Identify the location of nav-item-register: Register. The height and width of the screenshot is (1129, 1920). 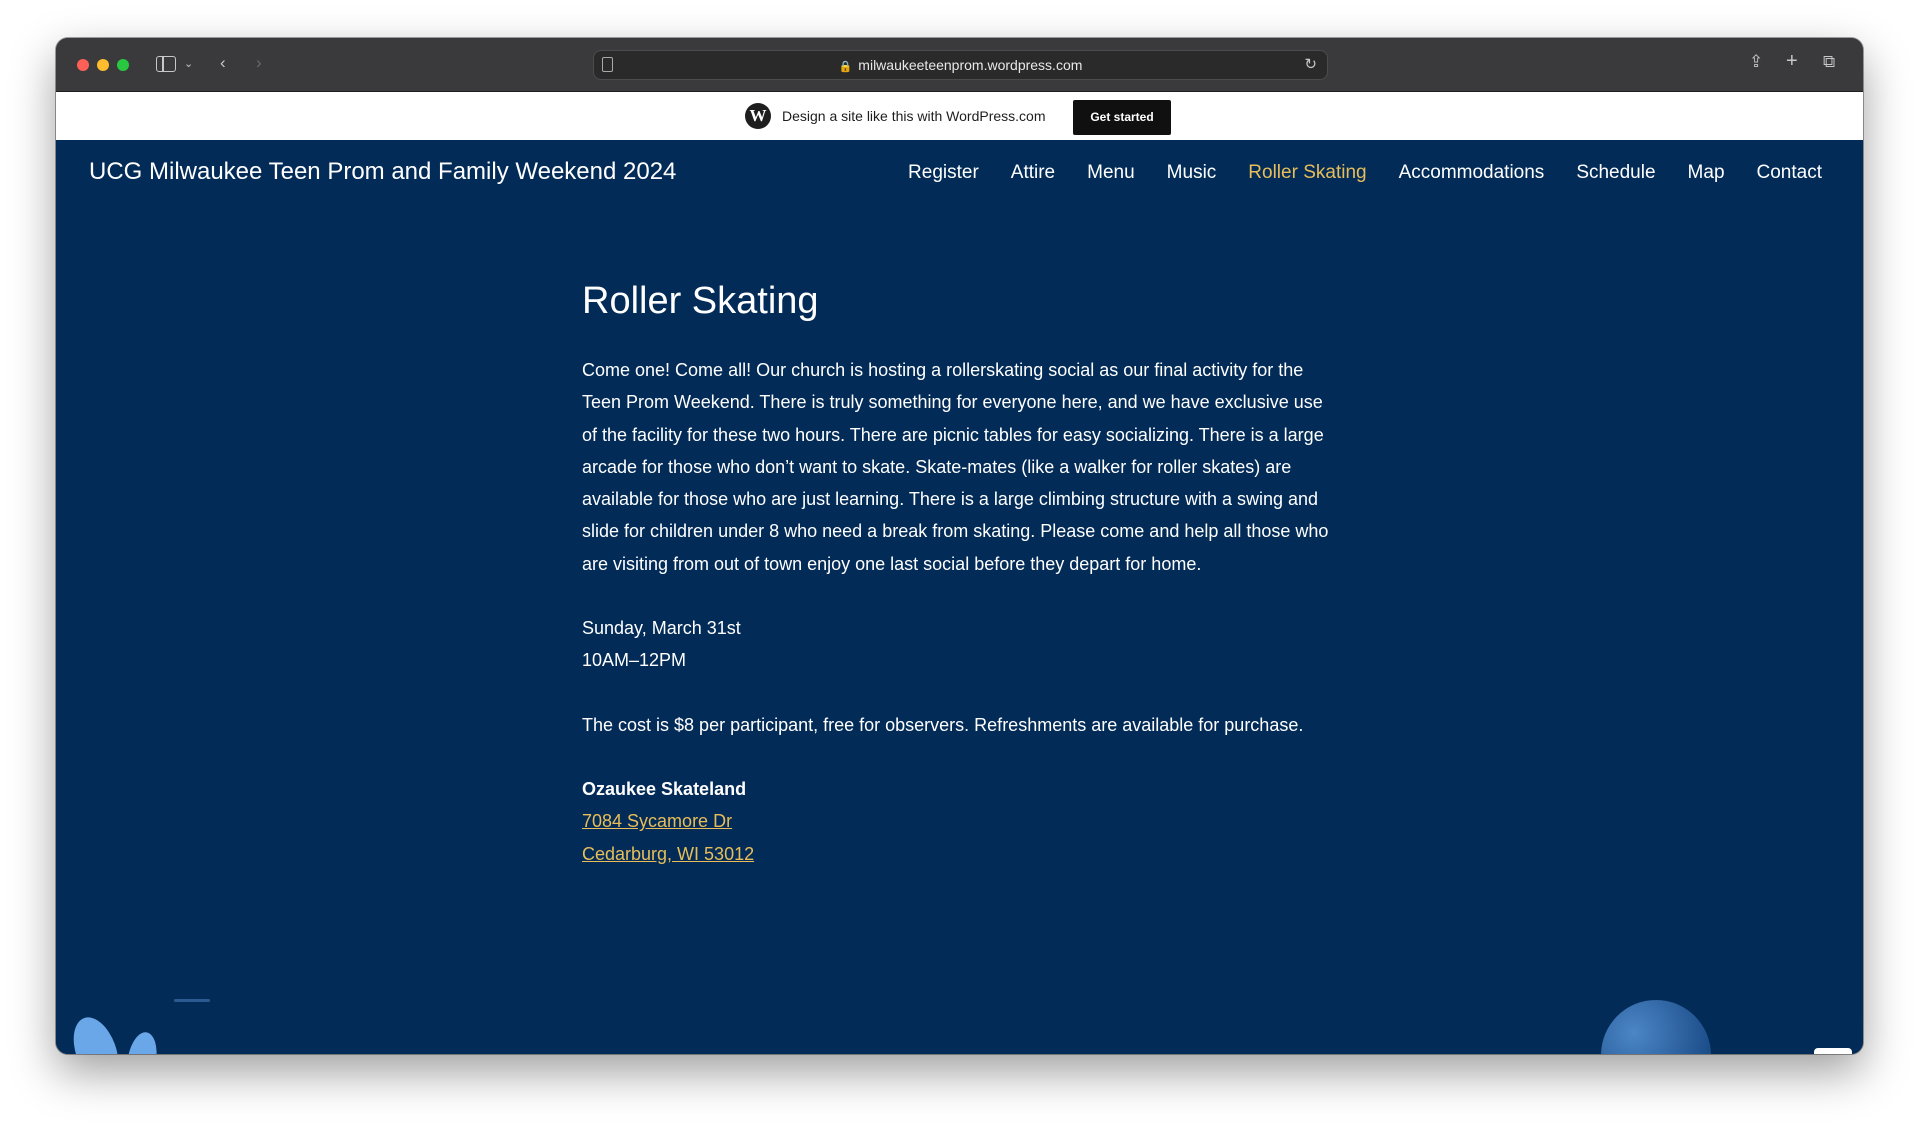
(943, 173).